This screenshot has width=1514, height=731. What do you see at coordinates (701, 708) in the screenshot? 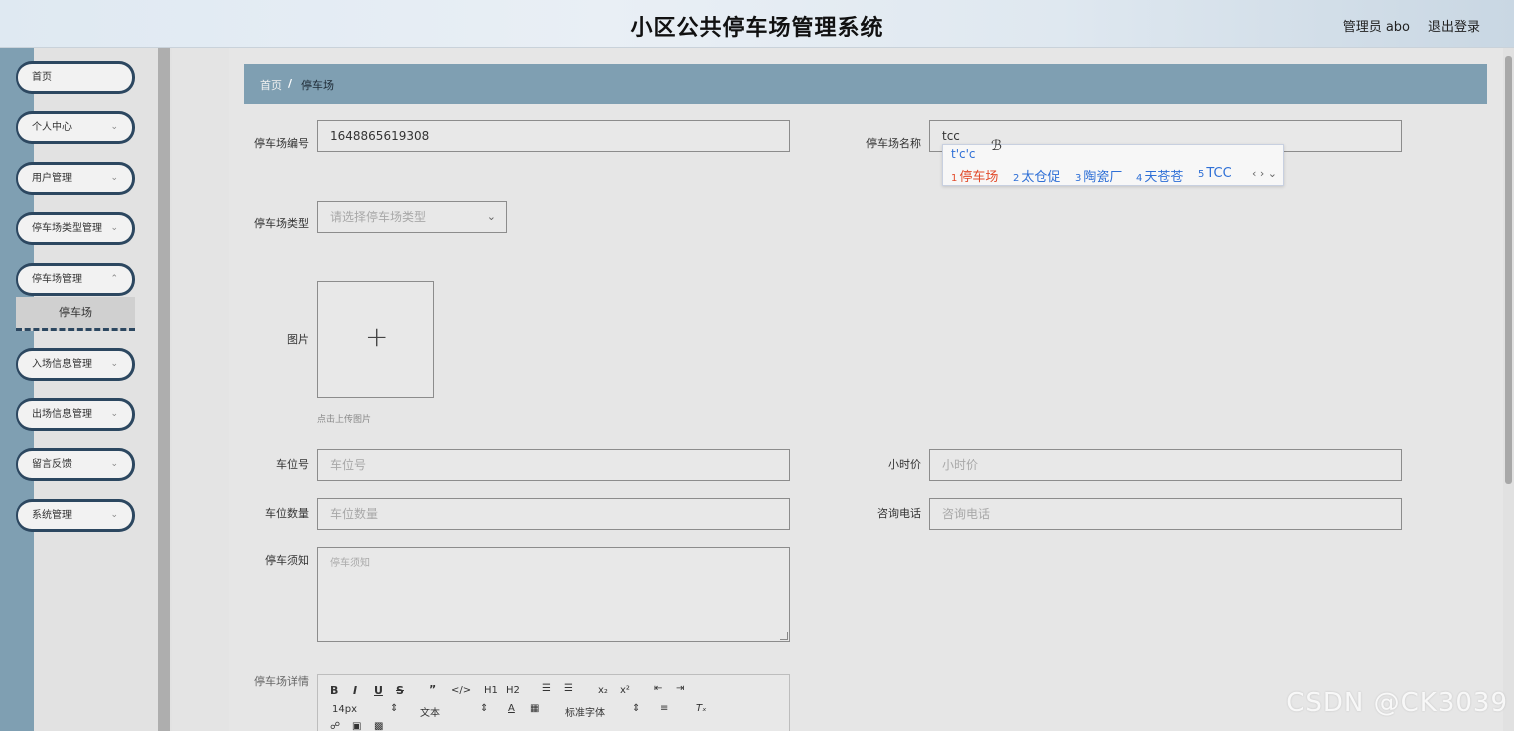
I see `clear-format-icon: Tₓ` at bounding box center [701, 708].